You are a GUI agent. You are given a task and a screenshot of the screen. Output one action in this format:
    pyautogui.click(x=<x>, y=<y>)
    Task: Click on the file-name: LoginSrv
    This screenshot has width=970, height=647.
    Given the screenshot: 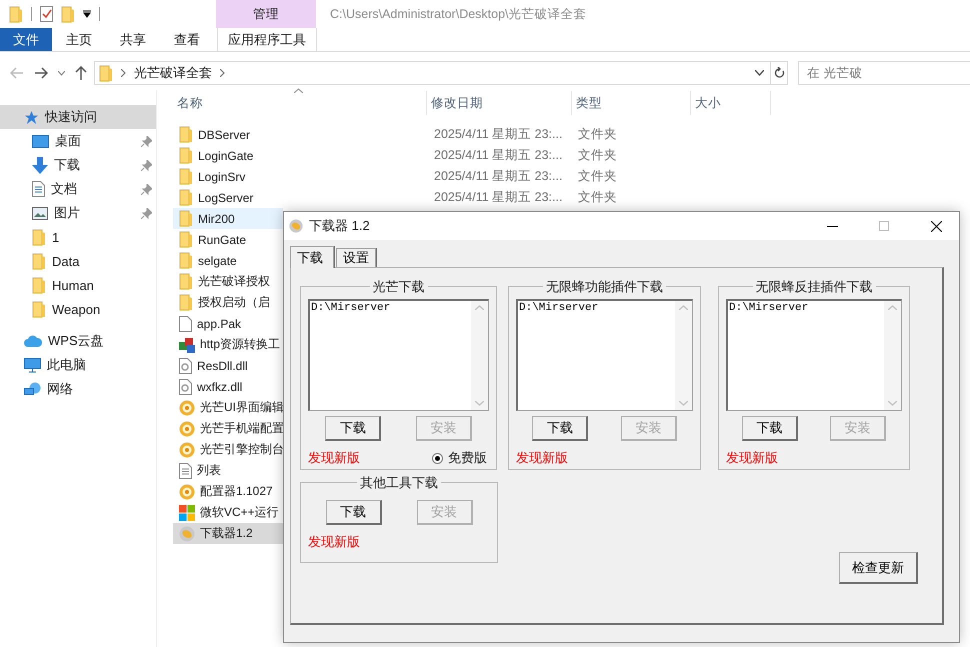 What is the action you would take?
    pyautogui.click(x=222, y=177)
    